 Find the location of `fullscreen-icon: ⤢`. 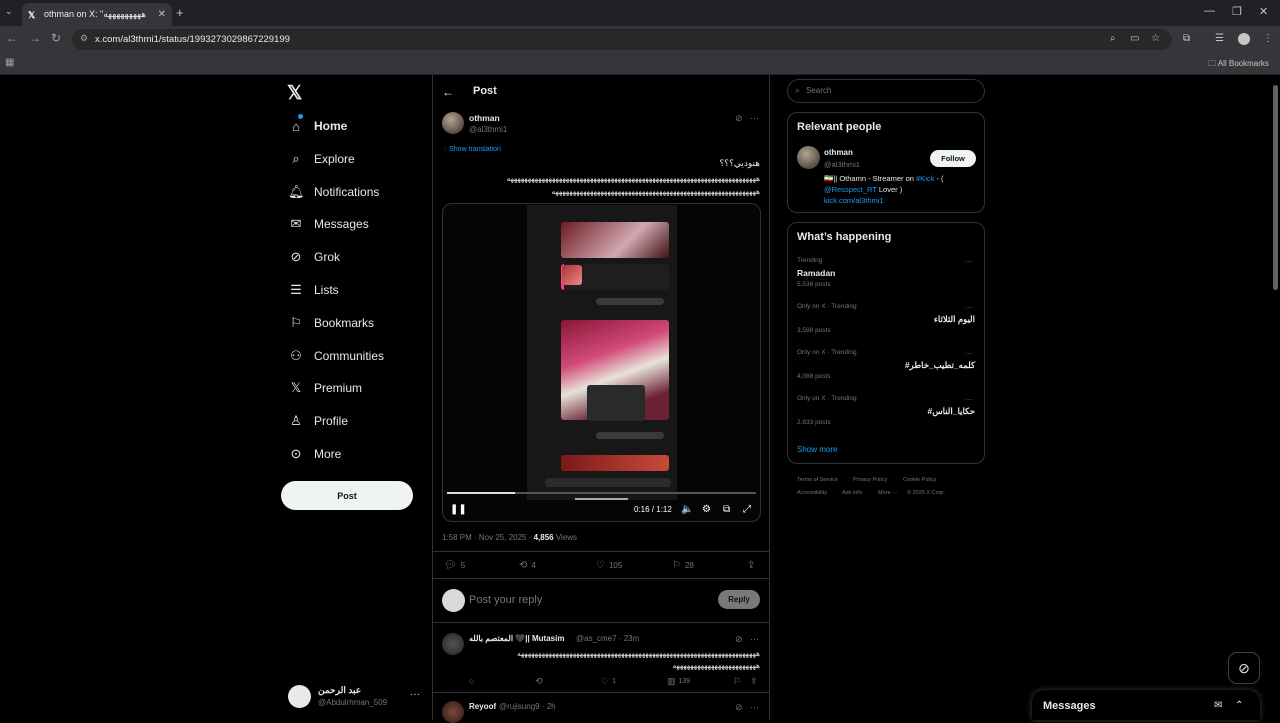

fullscreen-icon: ⤢ is located at coordinates (747, 509).